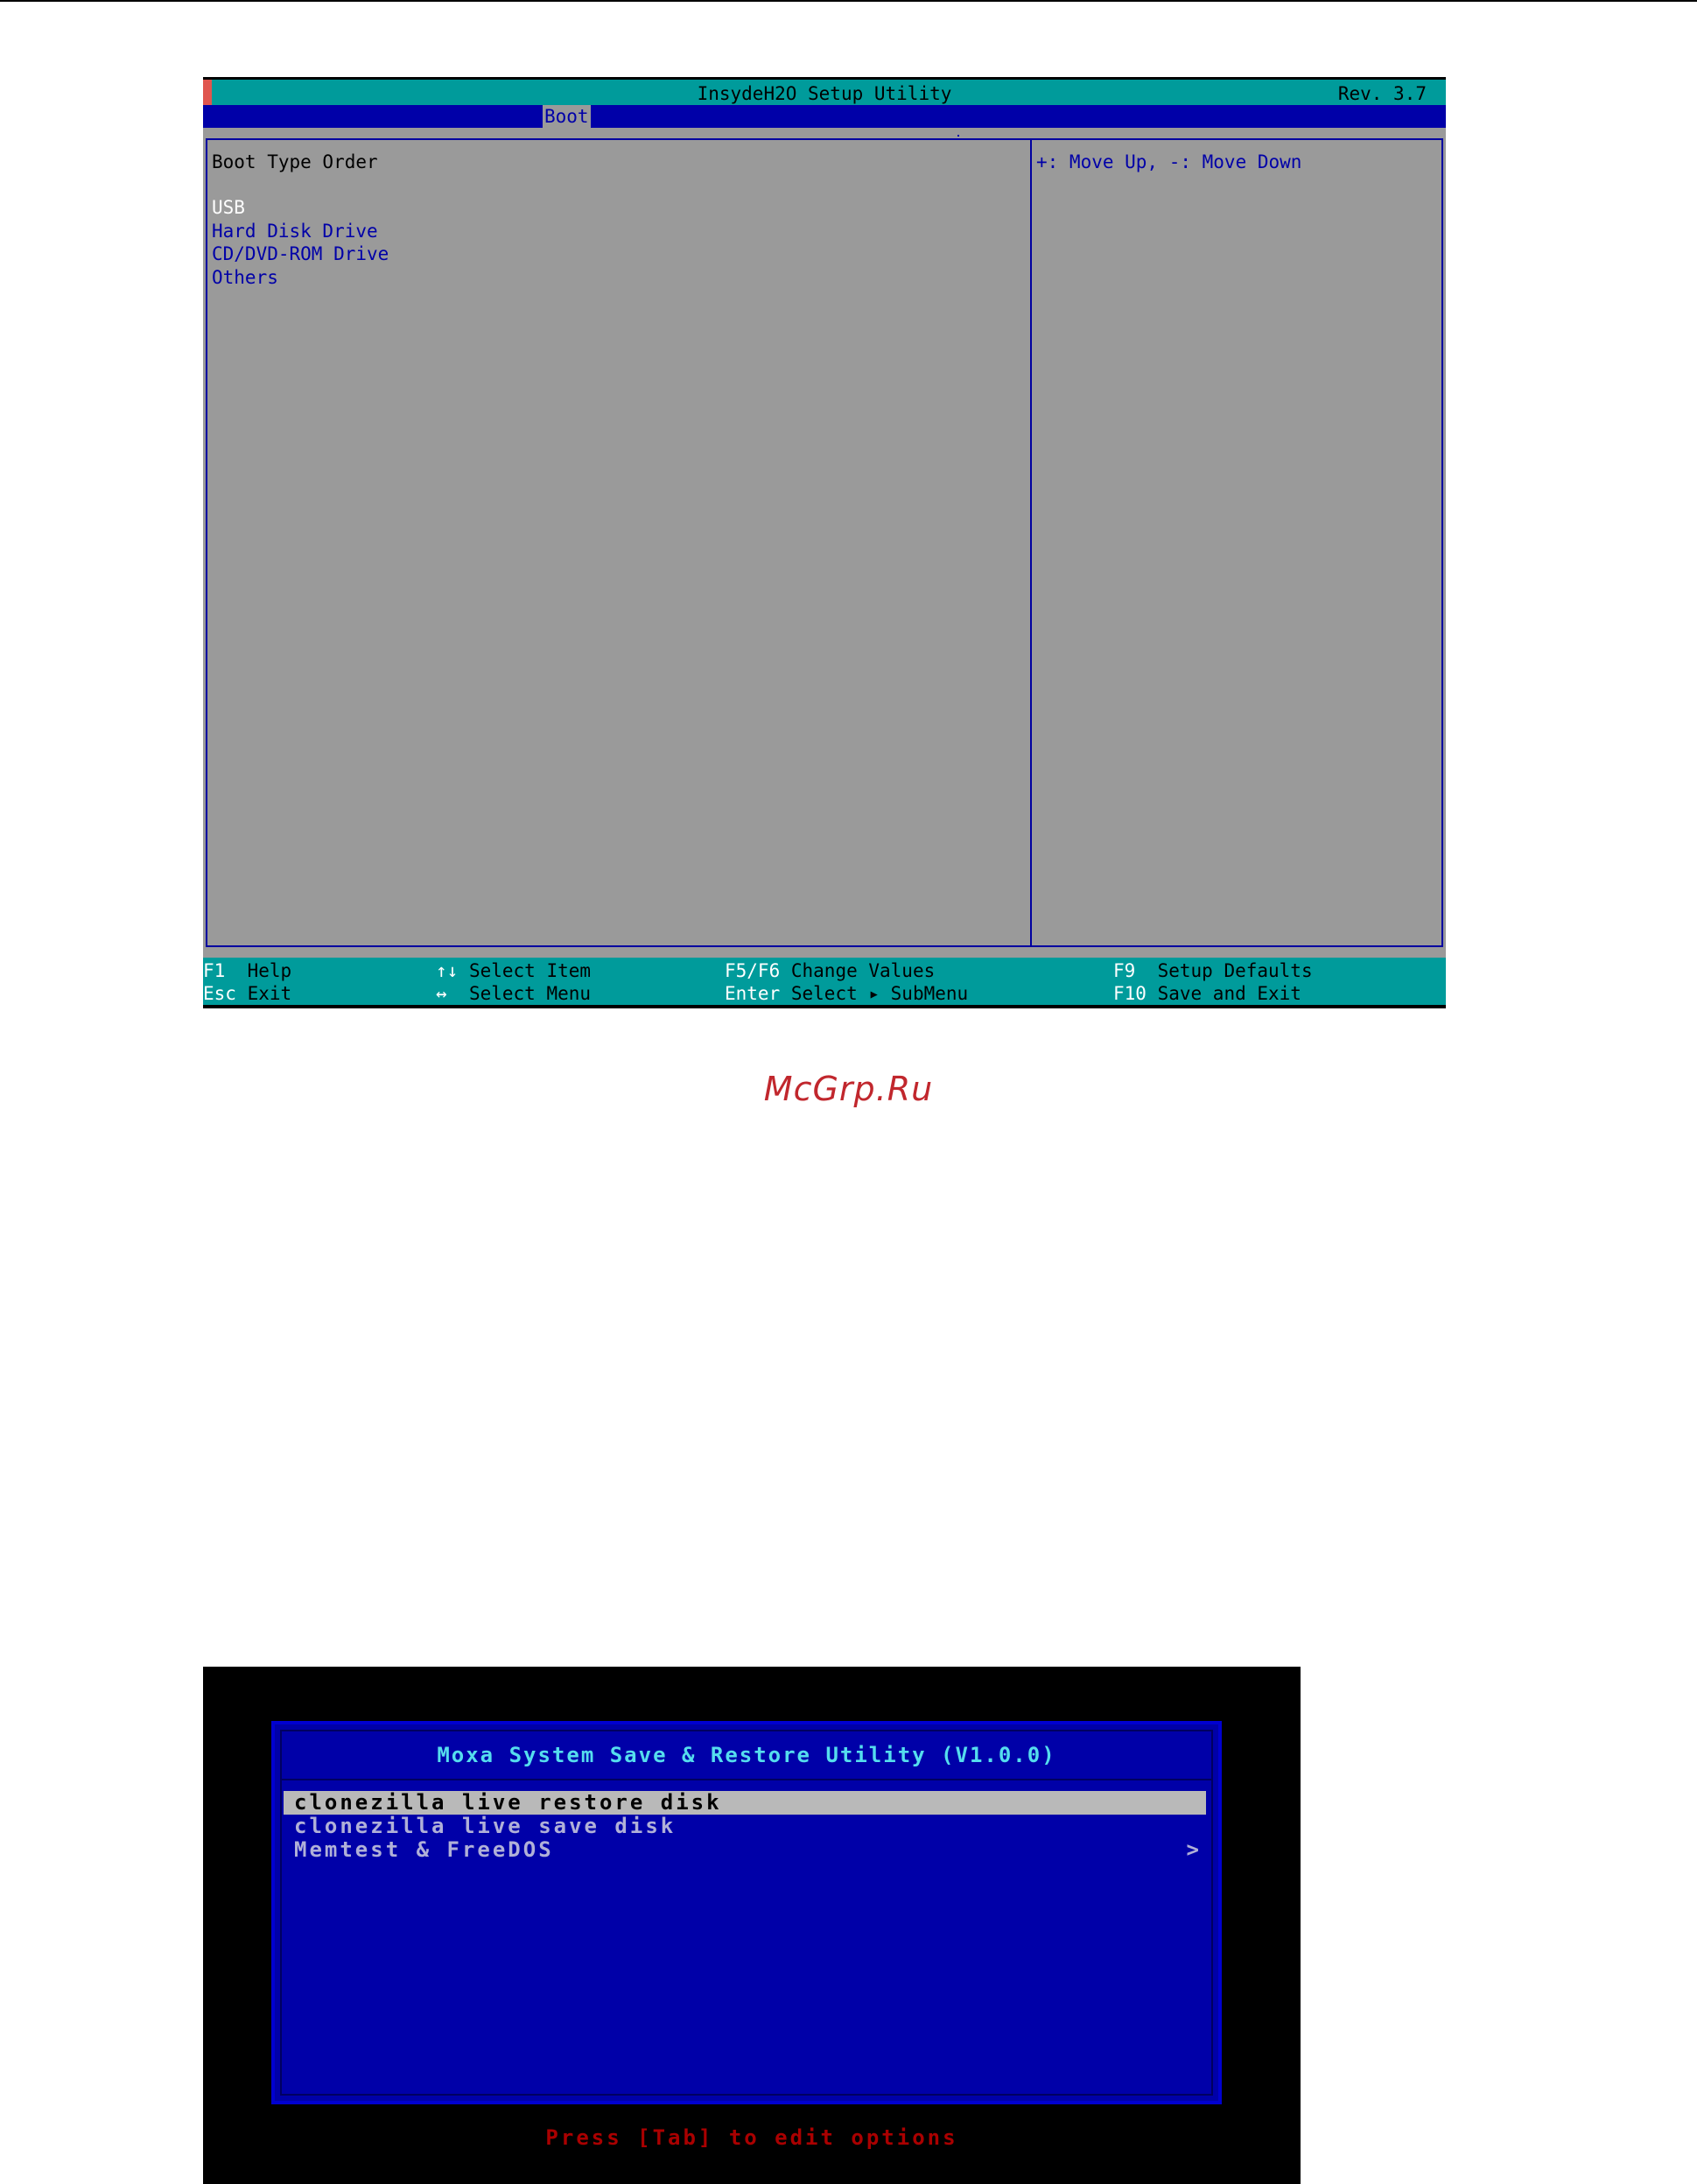 The image size is (1697, 2184). What do you see at coordinates (1125, 970) in the screenshot?
I see `hotkey-setup-defaults-key: F9` at bounding box center [1125, 970].